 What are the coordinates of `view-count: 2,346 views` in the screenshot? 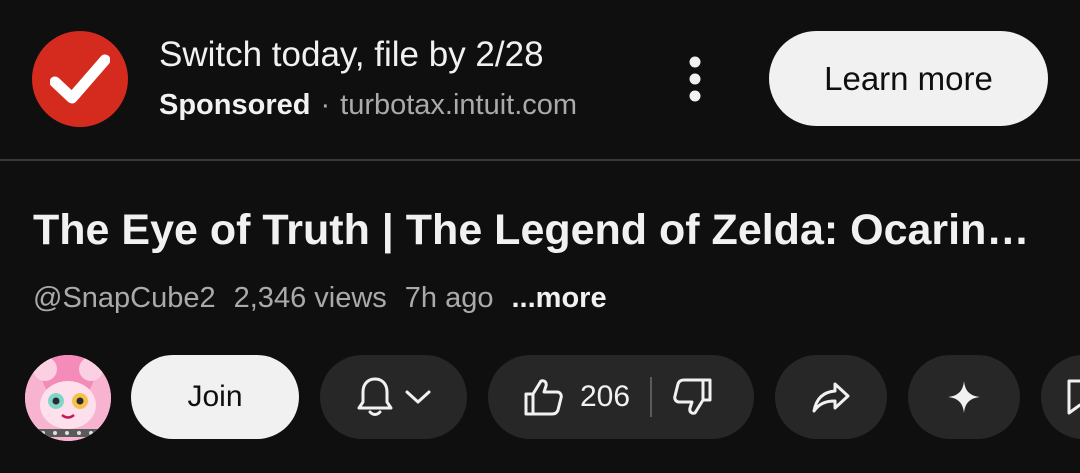 It's located at (310, 298).